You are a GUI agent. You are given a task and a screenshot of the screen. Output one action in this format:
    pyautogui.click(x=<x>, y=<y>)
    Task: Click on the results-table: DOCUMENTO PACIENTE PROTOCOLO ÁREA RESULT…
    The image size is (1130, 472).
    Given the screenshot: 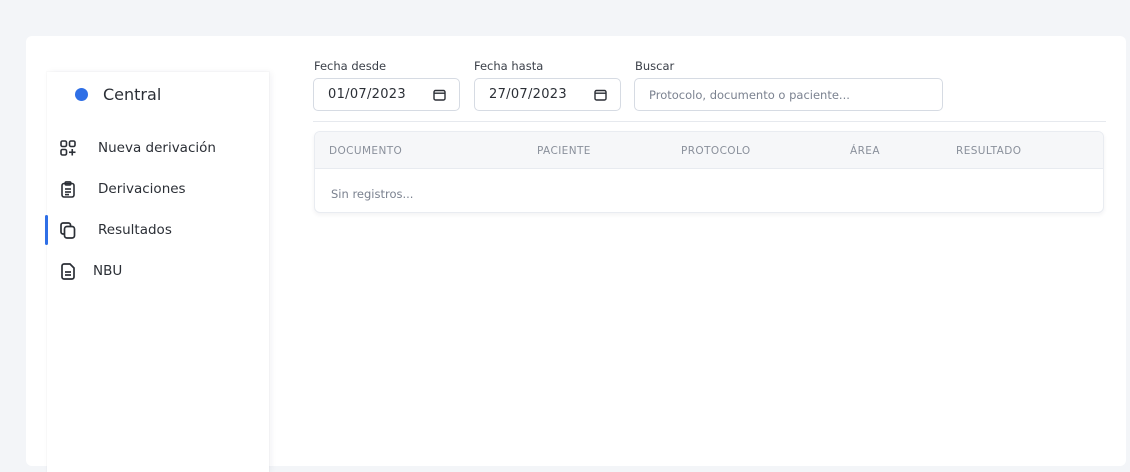 What is the action you would take?
    pyautogui.click(x=709, y=172)
    